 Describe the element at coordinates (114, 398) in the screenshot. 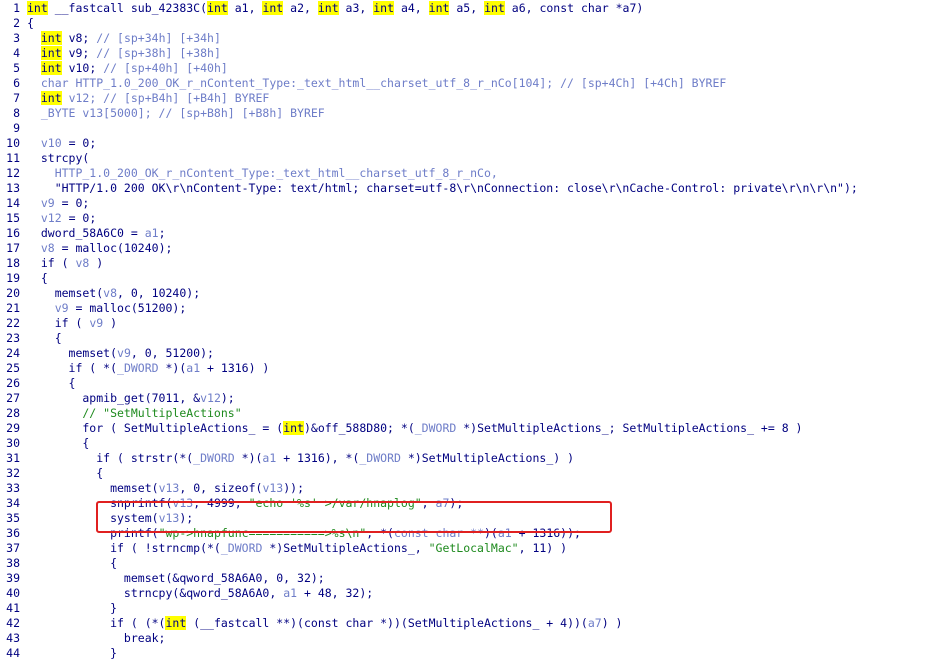

I see `code-token: apmib_get(7011, &` at that location.